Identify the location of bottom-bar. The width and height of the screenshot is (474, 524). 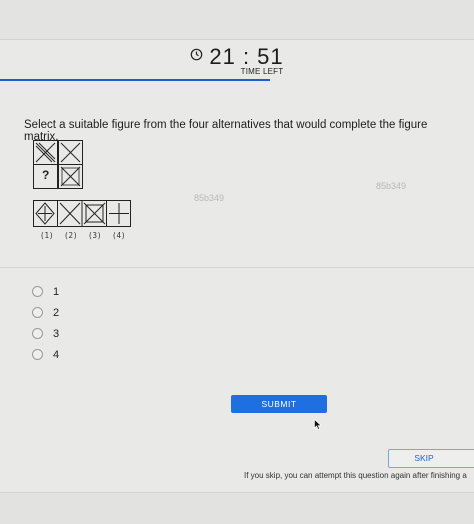
(237, 508).